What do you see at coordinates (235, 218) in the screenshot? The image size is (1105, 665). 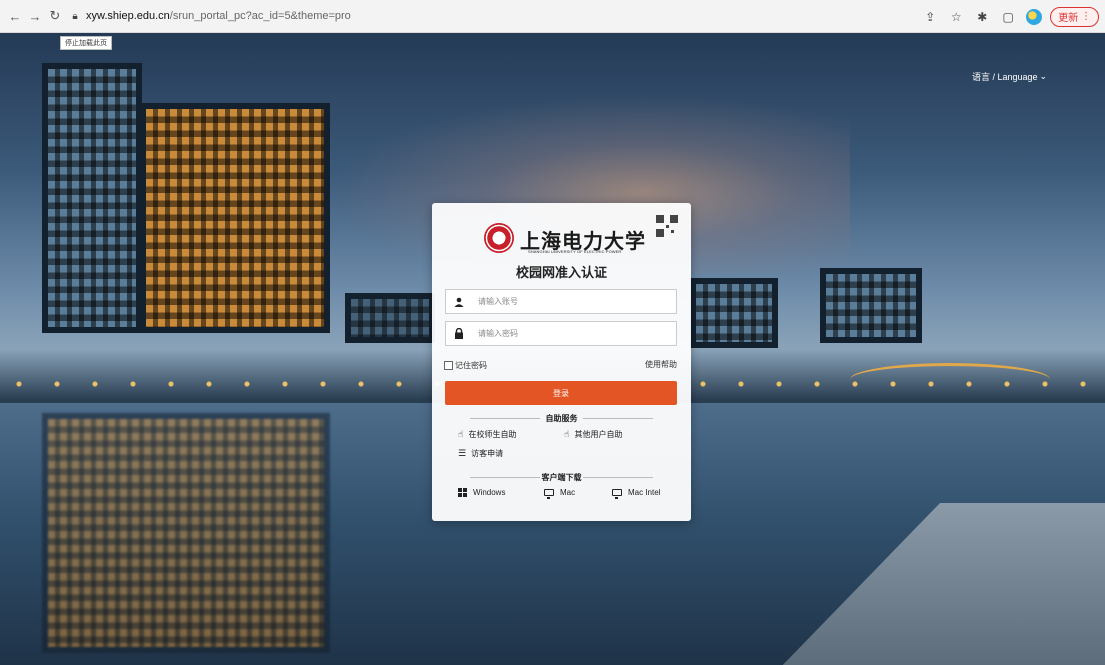 I see `building-main` at bounding box center [235, 218].